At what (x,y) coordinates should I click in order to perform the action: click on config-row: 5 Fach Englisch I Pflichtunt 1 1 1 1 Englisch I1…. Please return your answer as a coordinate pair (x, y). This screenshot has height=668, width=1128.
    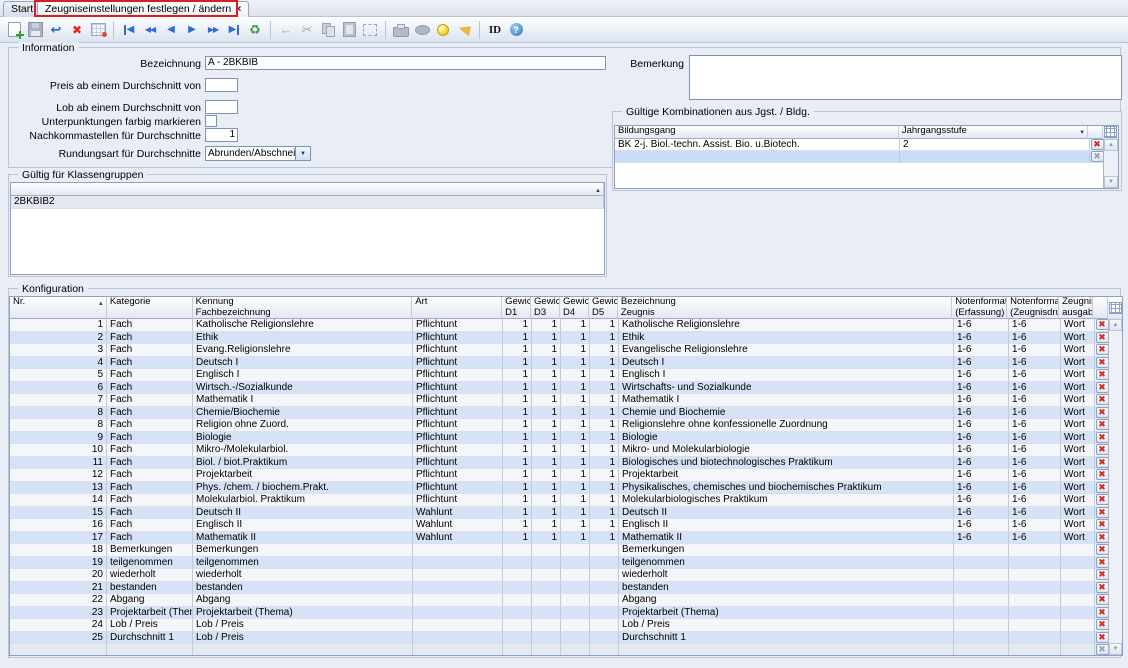
    Looking at the image, I should click on (566, 375).